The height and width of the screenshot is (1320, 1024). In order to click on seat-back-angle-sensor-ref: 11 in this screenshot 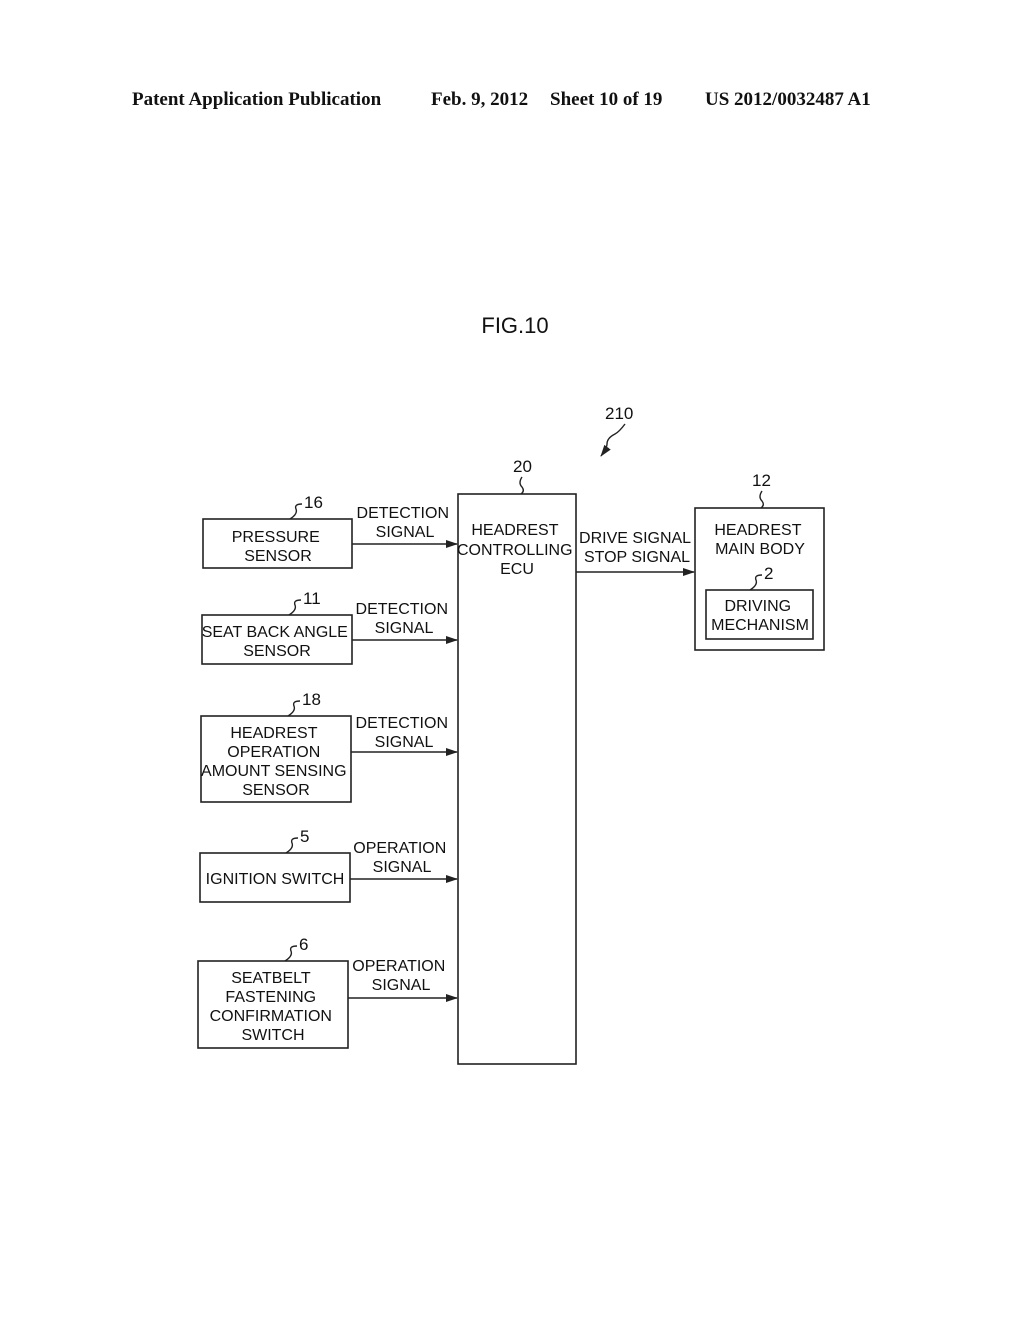, I will do `click(312, 598)`.